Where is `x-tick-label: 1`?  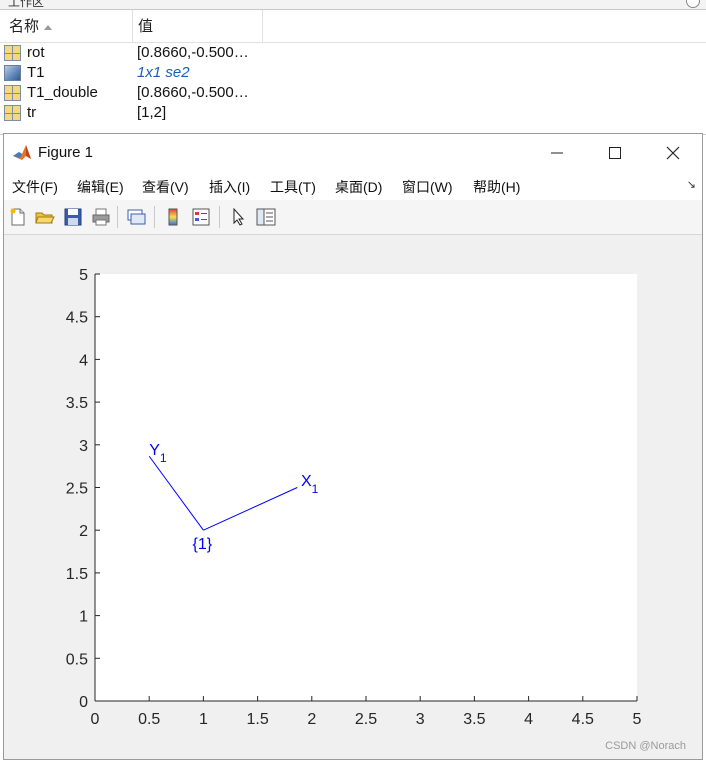 x-tick-label: 1 is located at coordinates (203, 719).